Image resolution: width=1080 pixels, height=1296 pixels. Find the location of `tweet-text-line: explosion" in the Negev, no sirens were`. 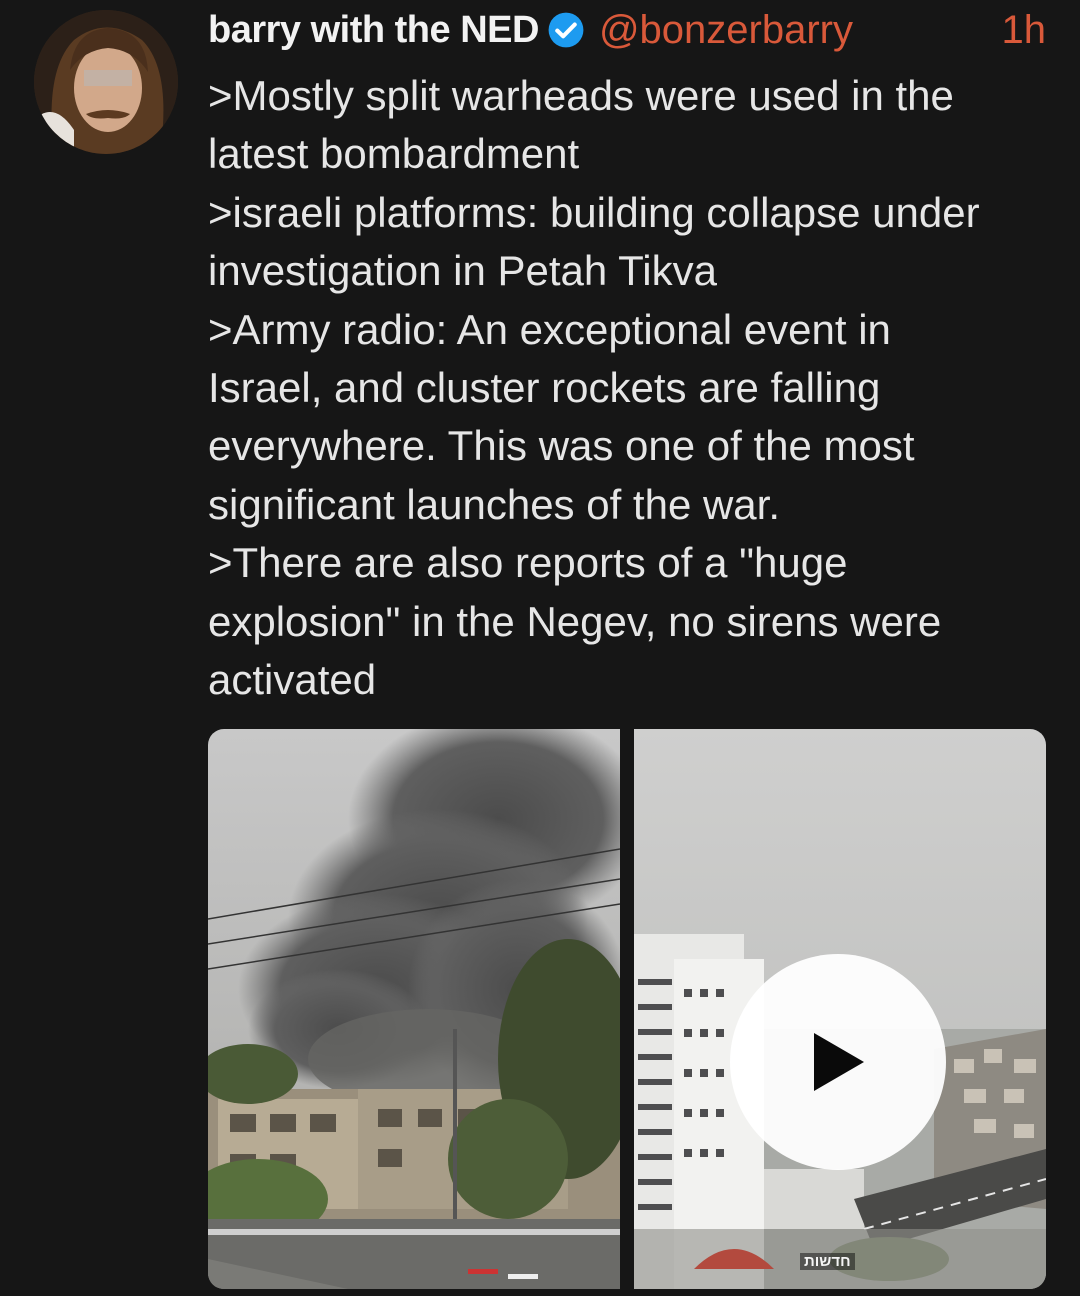

tweet-text-line: explosion" in the Negev, no sirens were is located at coordinates (575, 621).